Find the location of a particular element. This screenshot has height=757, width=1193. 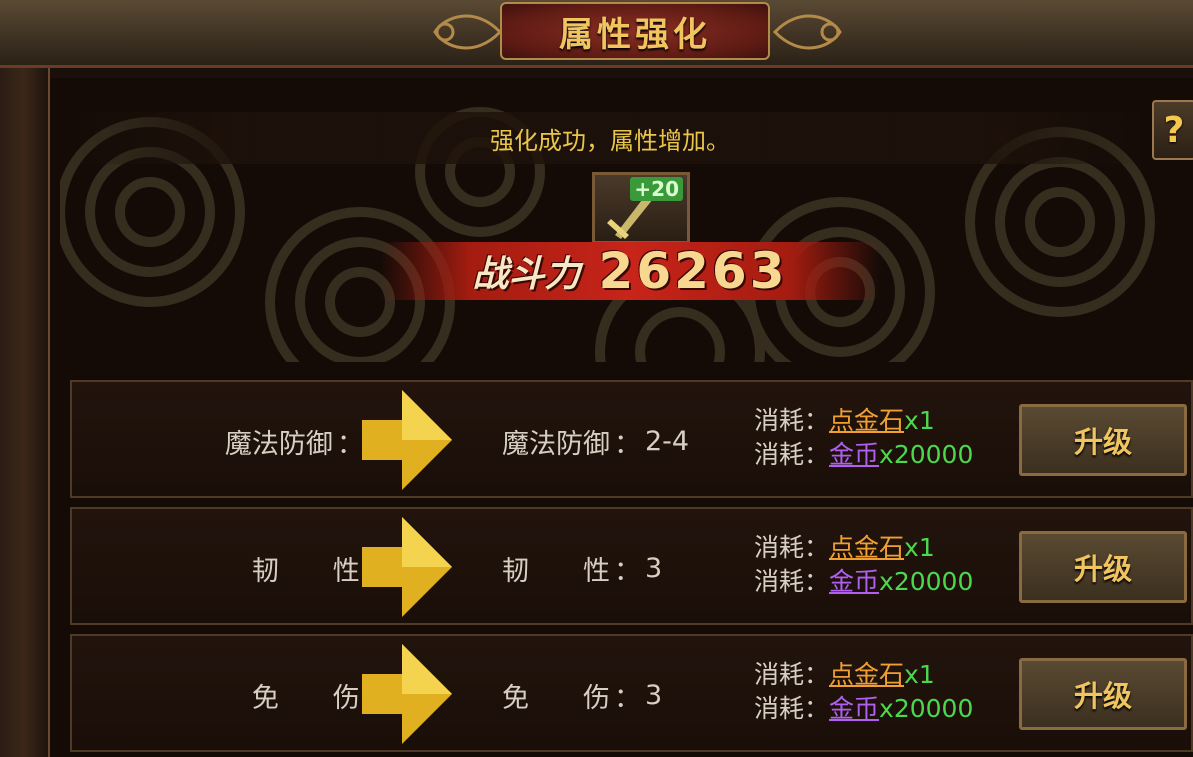

next-attribute: 免 伤： 3 is located at coordinates (642, 695).